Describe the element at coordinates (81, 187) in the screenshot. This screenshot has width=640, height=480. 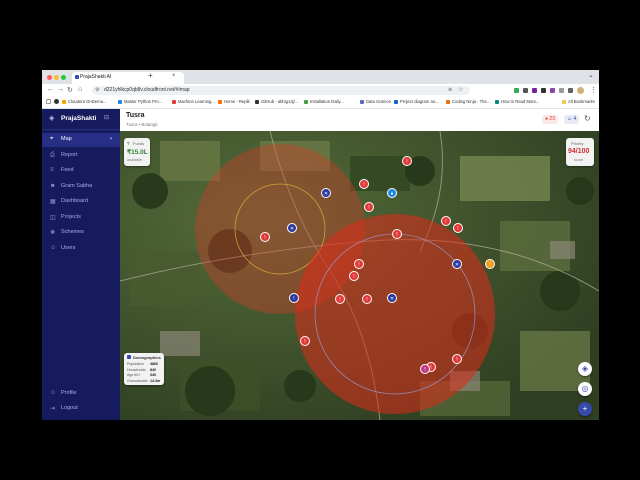
I see `sidebar-item-gram-sabha: ⚑ Gram Sabha` at that location.